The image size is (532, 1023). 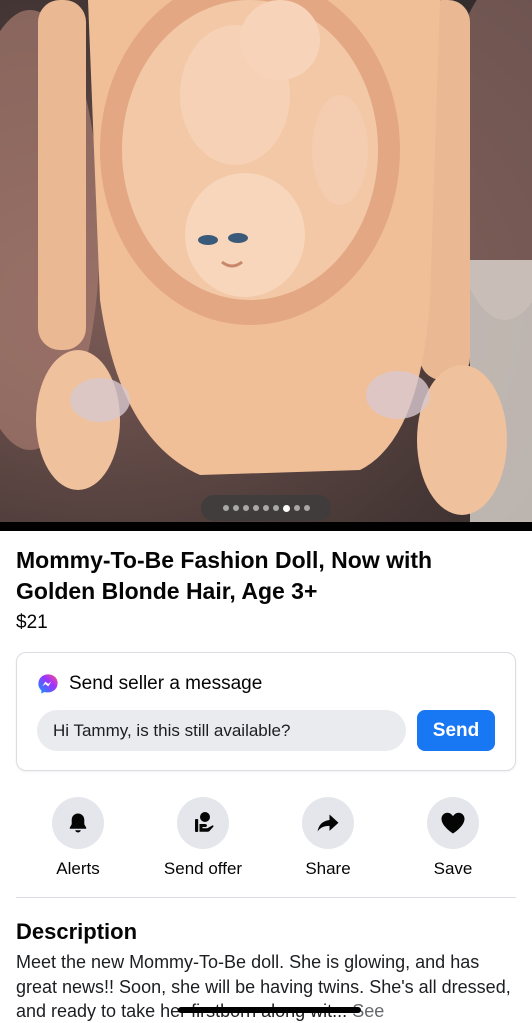 I want to click on share-button, so click(x=328, y=823).